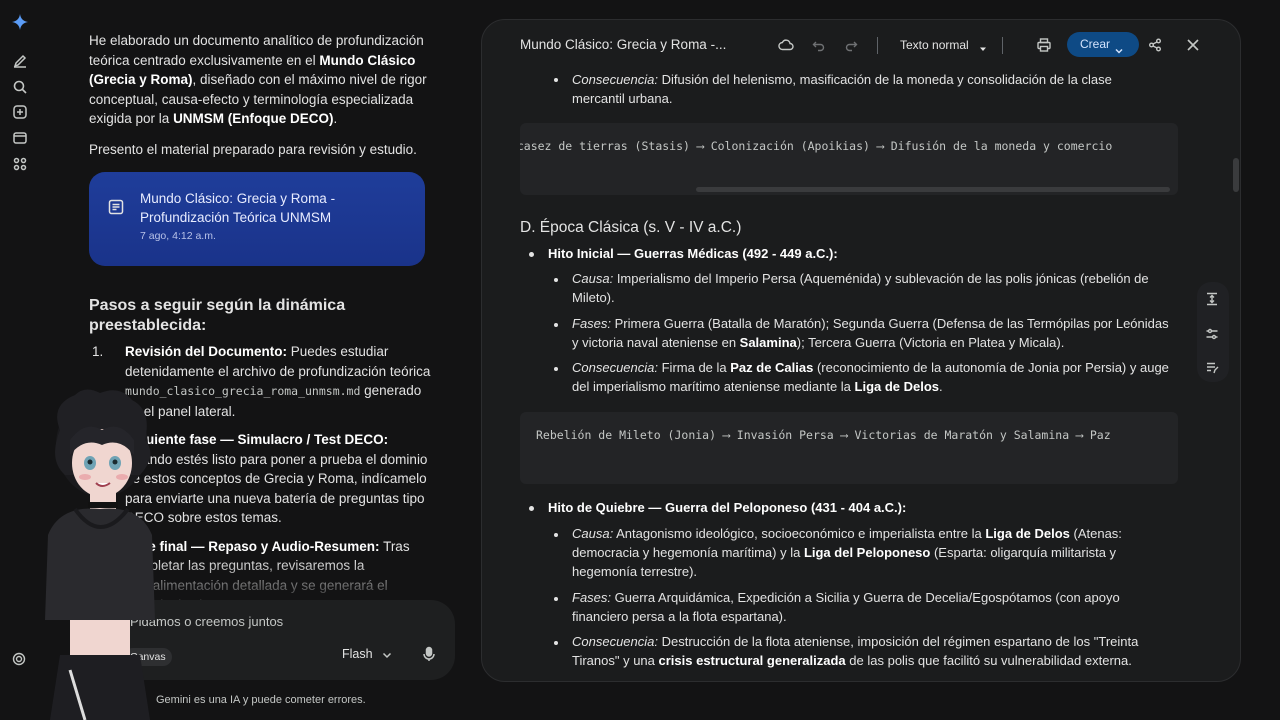  I want to click on left-rail, so click(20, 360).